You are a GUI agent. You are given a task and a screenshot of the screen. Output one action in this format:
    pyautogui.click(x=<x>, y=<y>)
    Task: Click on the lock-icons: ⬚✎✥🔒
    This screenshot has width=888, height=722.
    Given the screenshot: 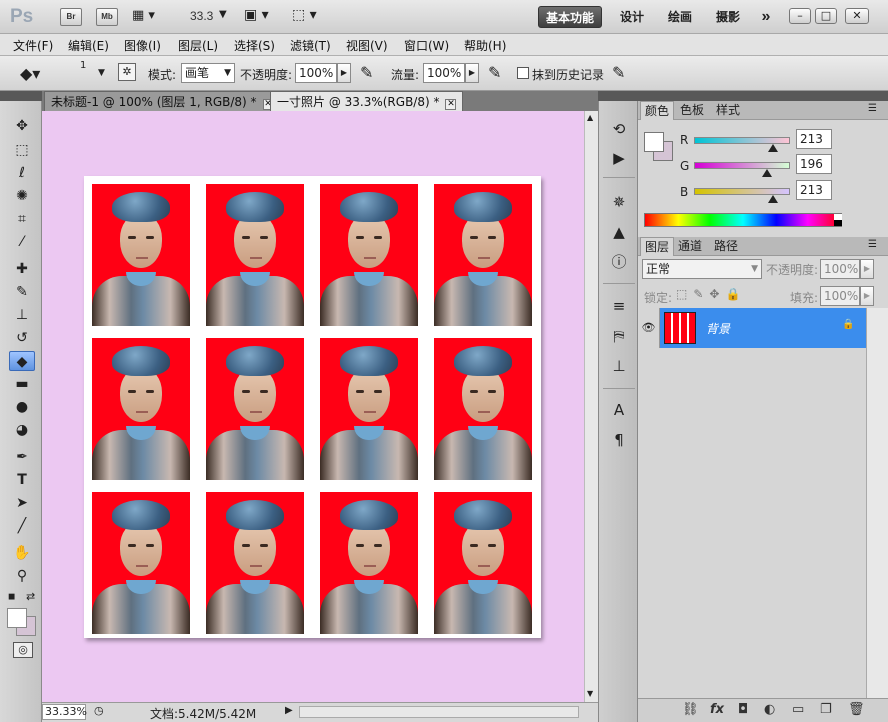 What is the action you would take?
    pyautogui.click(x=711, y=294)
    